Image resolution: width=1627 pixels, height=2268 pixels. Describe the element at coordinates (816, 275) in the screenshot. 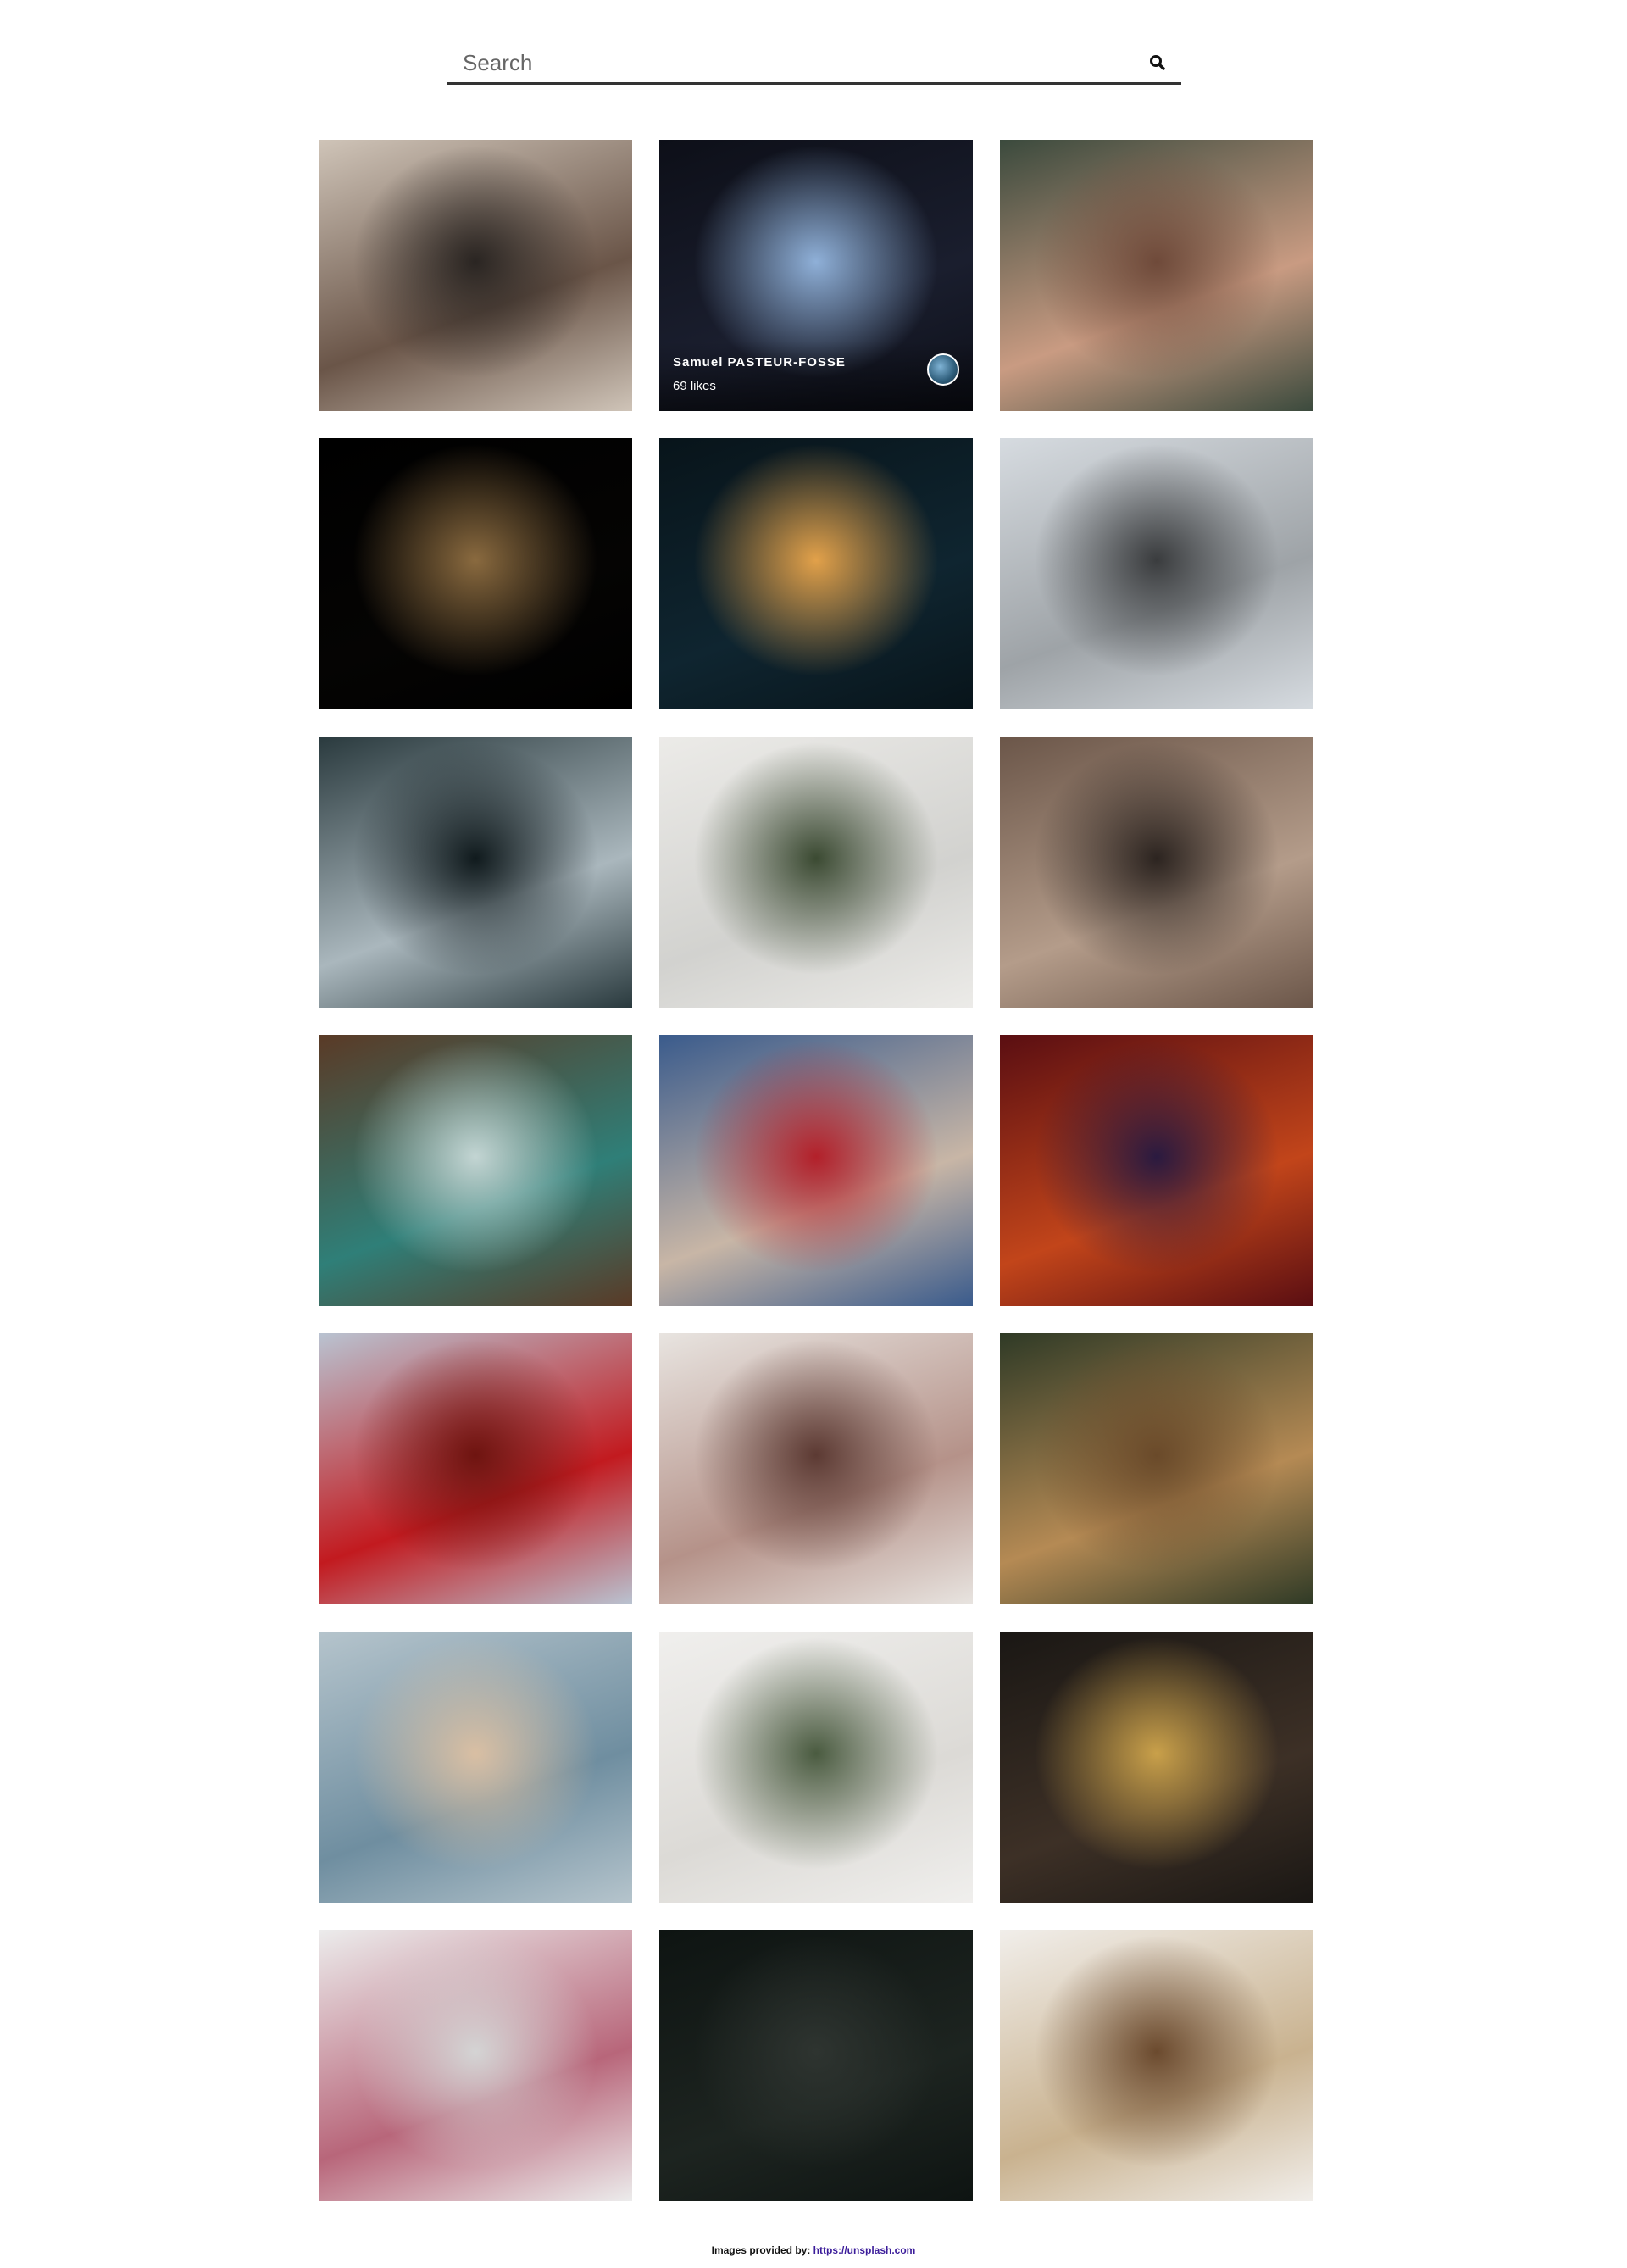

I see `photo-card: Samuel PASTEUR-FOSSE 69 likes` at that location.